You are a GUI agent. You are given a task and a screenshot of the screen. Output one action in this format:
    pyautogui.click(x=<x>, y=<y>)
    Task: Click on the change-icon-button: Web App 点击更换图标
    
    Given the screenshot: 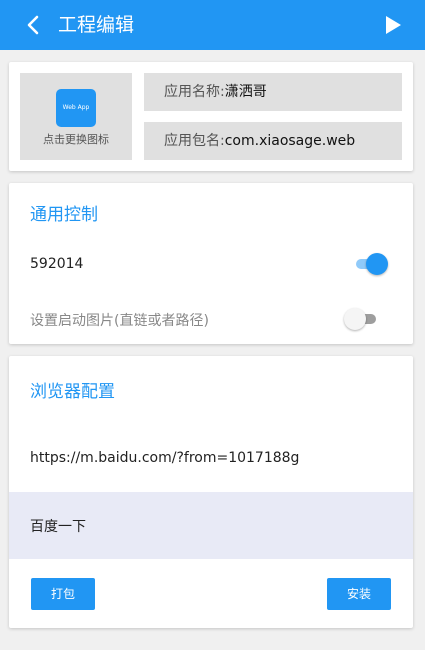 What is the action you would take?
    pyautogui.click(x=76, y=116)
    